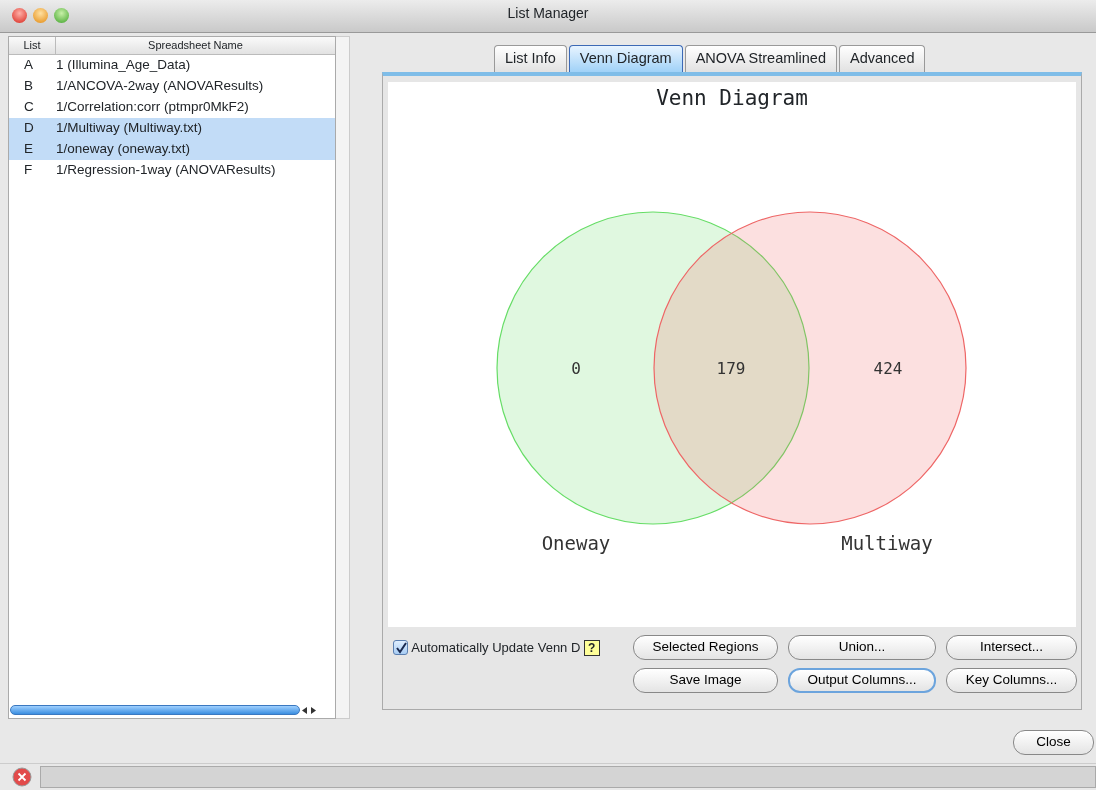  I want to click on list-row: A 1 (Illumina_Age_Data), so click(172, 65).